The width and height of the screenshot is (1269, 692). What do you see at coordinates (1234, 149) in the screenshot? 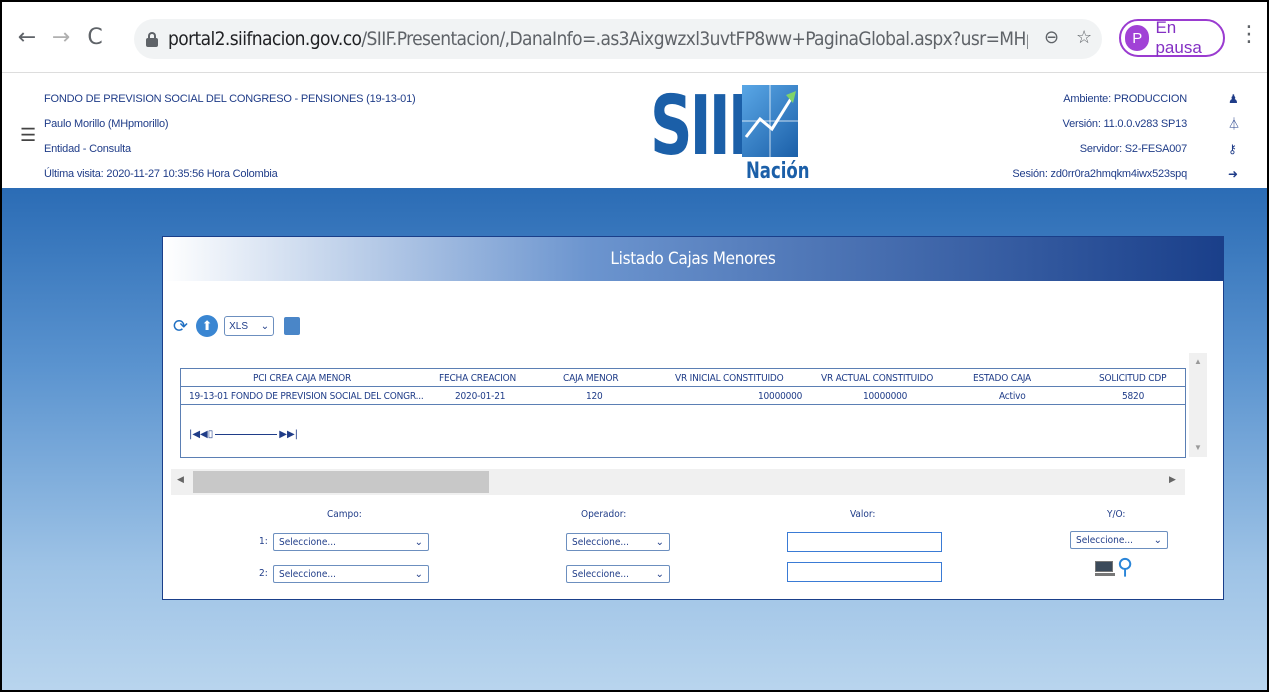
I see `key-icon: ⚷` at bounding box center [1234, 149].